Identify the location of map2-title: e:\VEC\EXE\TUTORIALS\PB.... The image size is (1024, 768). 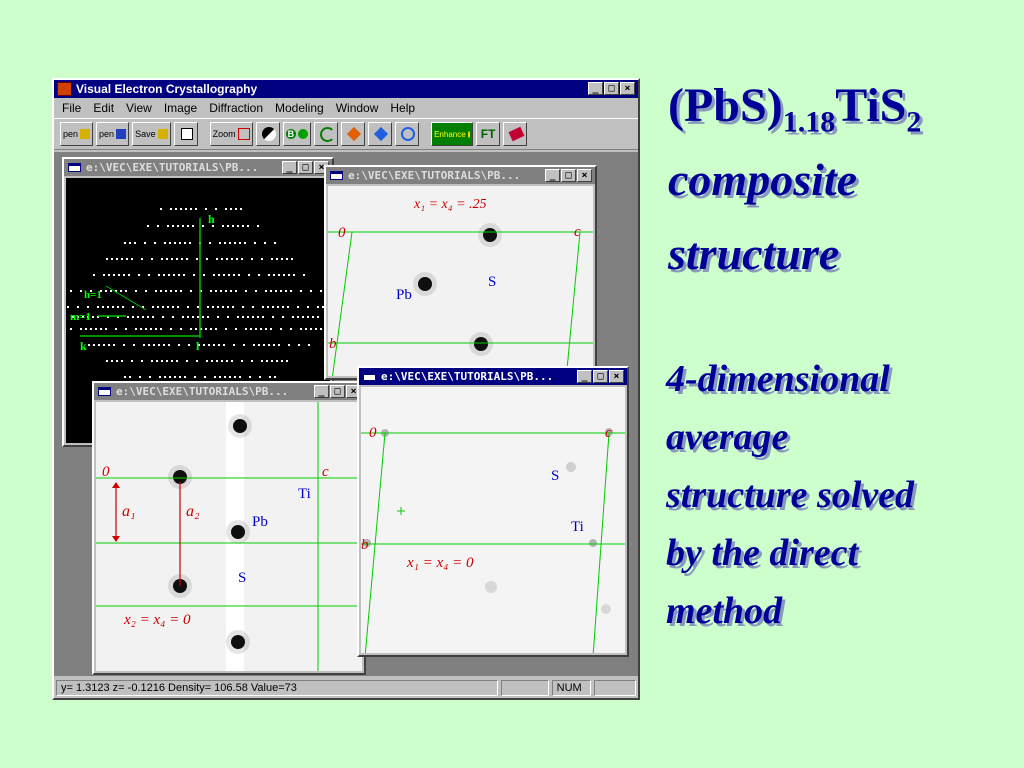
(202, 391).